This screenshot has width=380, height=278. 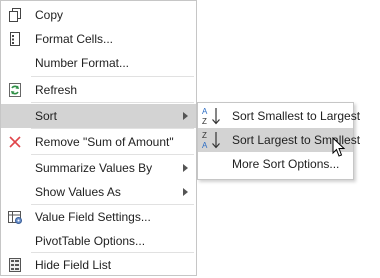 What do you see at coordinates (98, 116) in the screenshot?
I see `menu-item-sort: Sort` at bounding box center [98, 116].